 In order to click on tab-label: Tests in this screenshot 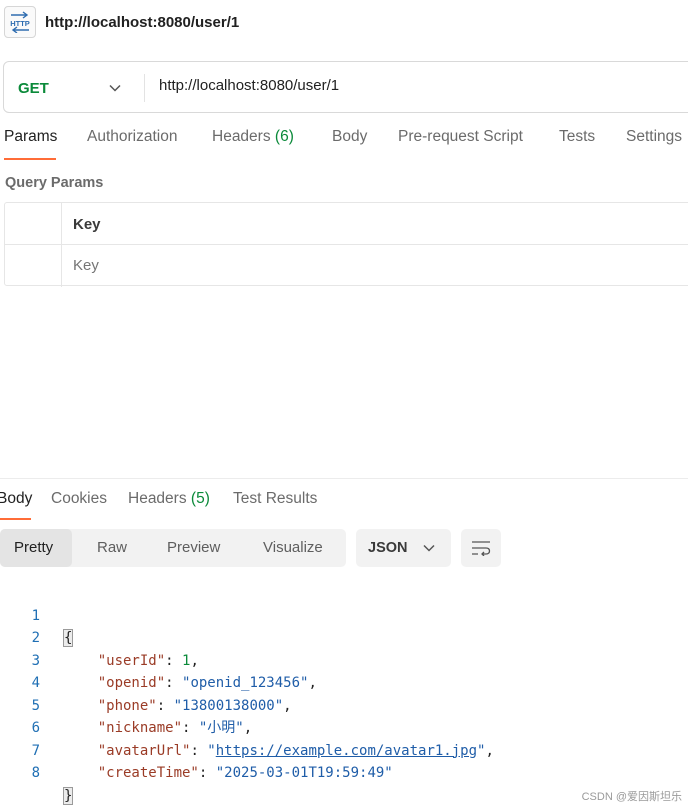, I will do `click(577, 136)`.